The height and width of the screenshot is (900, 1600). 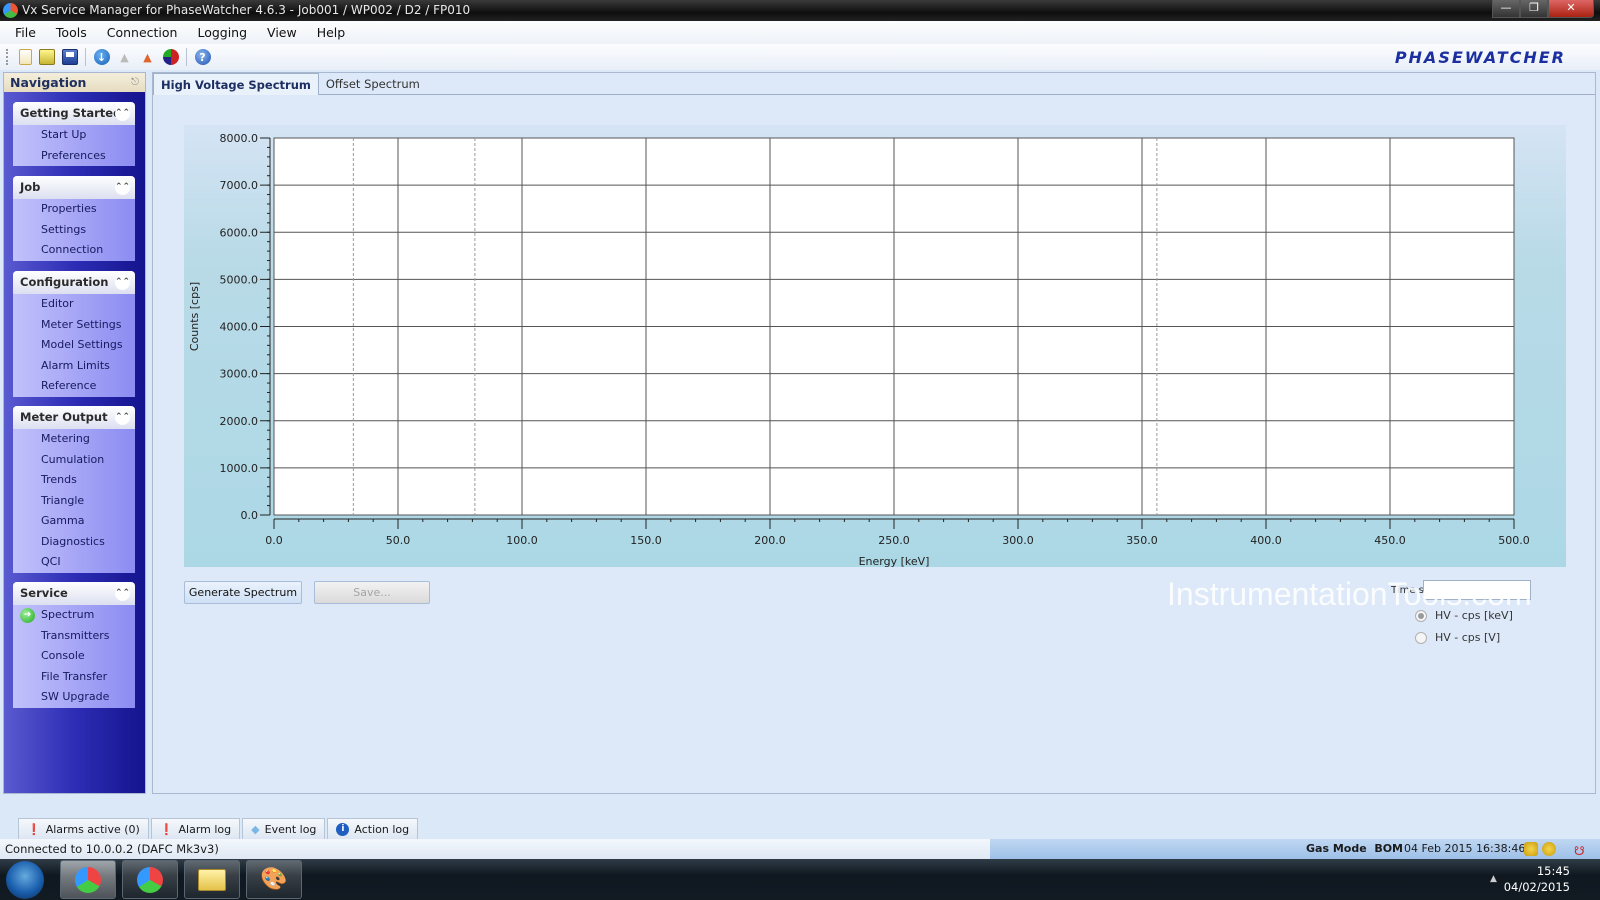 What do you see at coordinates (1579, 851) in the screenshot?
I see `network-icon: ☋` at bounding box center [1579, 851].